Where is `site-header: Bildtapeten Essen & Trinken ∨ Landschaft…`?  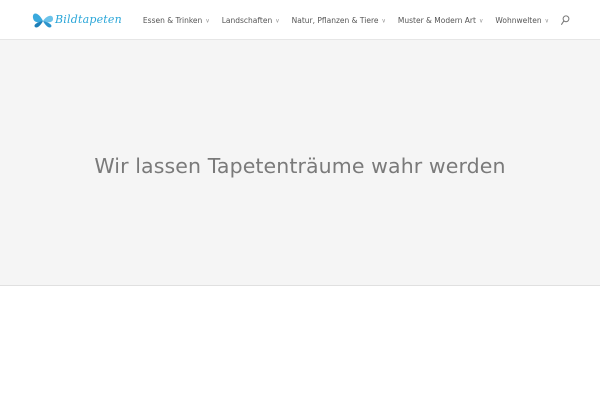 site-header: Bildtapeten Essen & Trinken ∨ Landschaft… is located at coordinates (300, 20).